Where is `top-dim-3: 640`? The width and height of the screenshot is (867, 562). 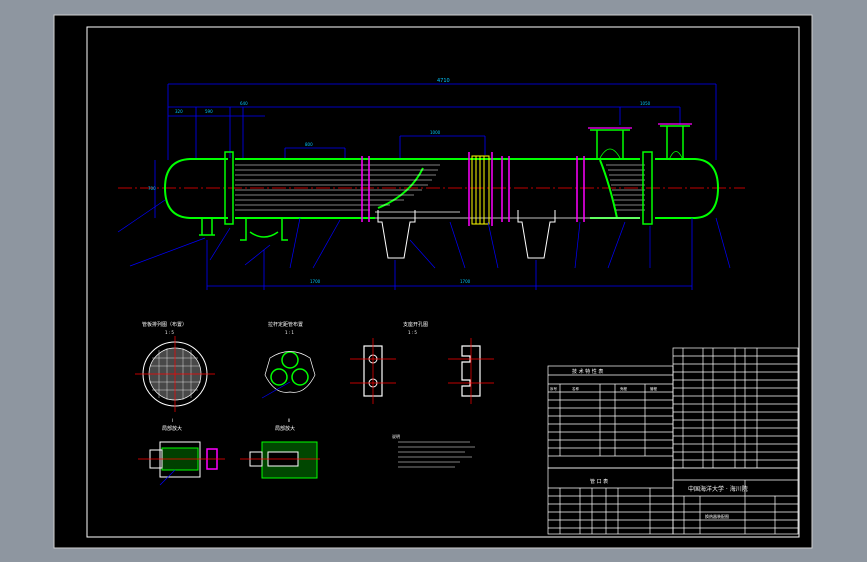 top-dim-3: 640 is located at coordinates (244, 103).